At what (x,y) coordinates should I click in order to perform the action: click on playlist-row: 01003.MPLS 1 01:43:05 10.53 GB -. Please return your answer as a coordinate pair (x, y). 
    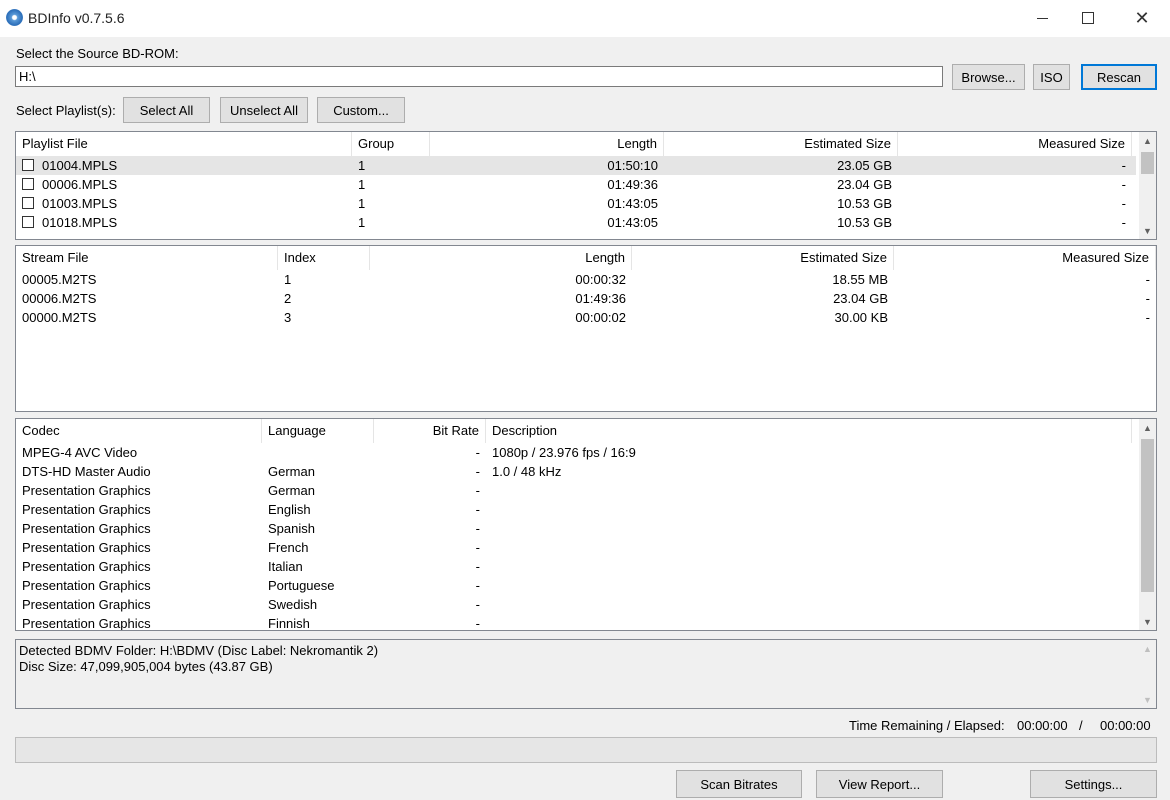
    Looking at the image, I should click on (576, 203).